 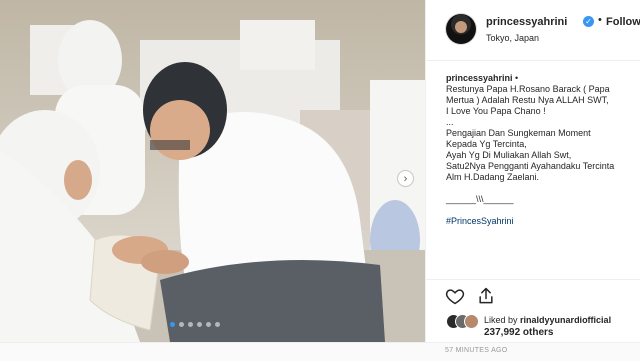 I want to click on caption-line: Pengajian Dan Sungkeman Moment, so click(x=518, y=133).